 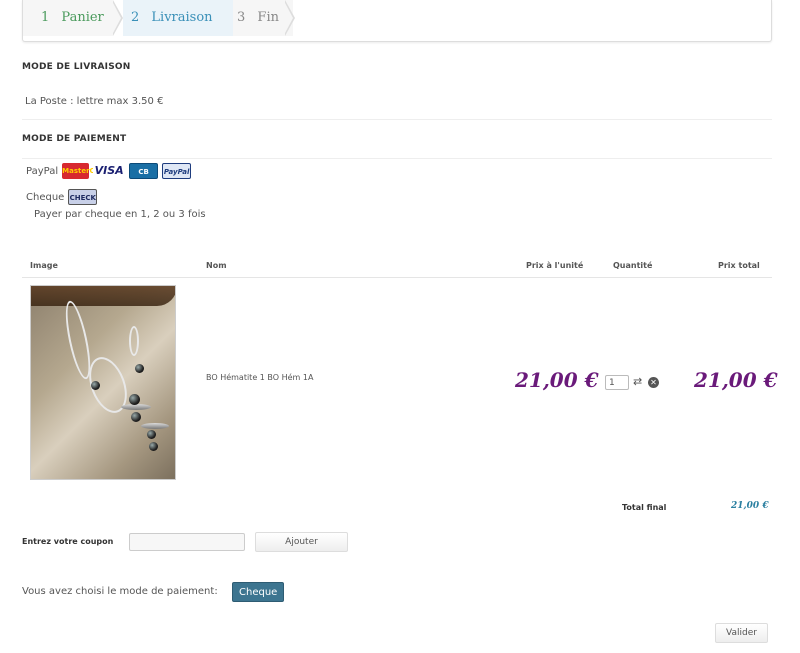 What do you see at coordinates (68, 541) in the screenshot?
I see `coupon-label: Entrez votre coupon` at bounding box center [68, 541].